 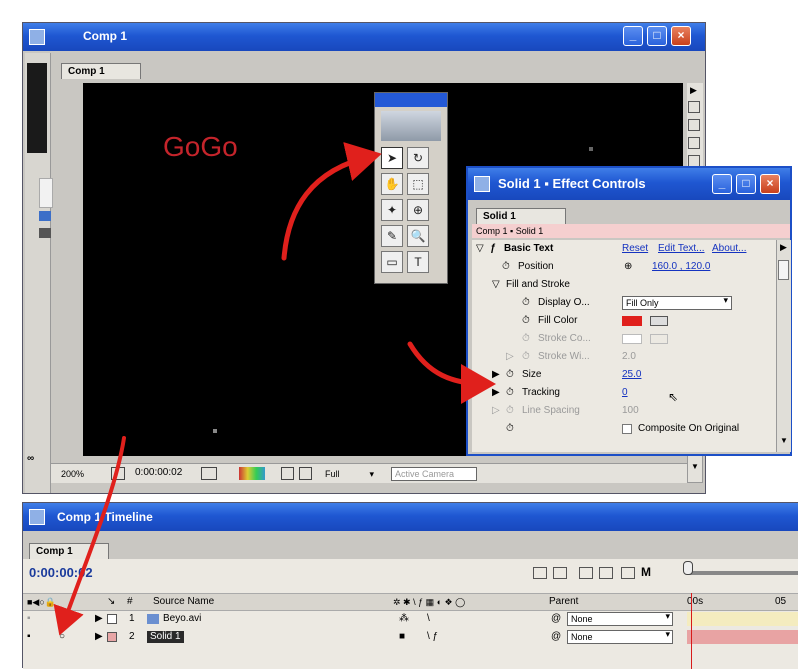 What do you see at coordinates (331, 201) in the screenshot?
I see `arrow-to-selection-tool` at bounding box center [331, 201].